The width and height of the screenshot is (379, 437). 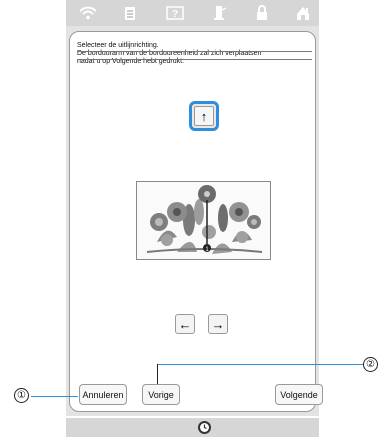 What do you see at coordinates (118, 45) in the screenshot?
I see `instruction-line-1: Selecteer de uitlijnrichting.` at bounding box center [118, 45].